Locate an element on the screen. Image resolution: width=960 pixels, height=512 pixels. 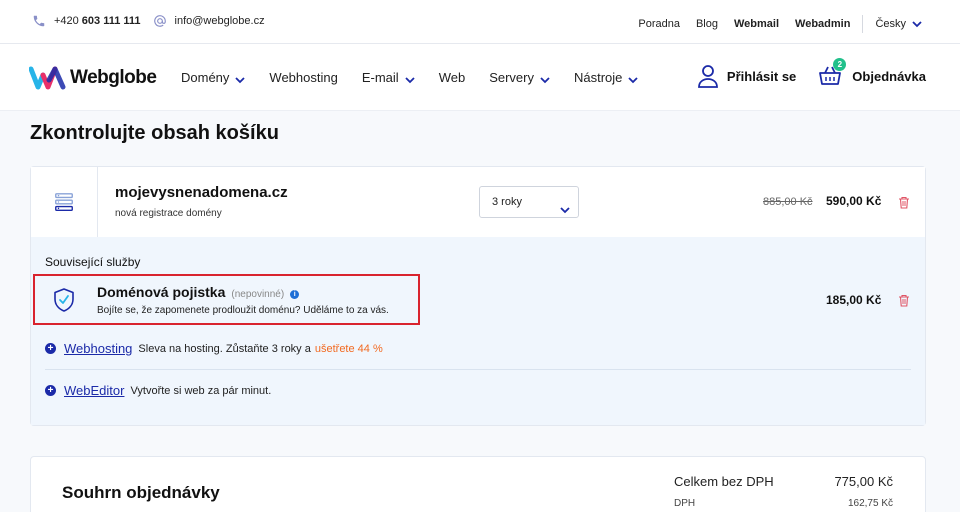
menu-webhosting: Webhosting is located at coordinates (303, 77).